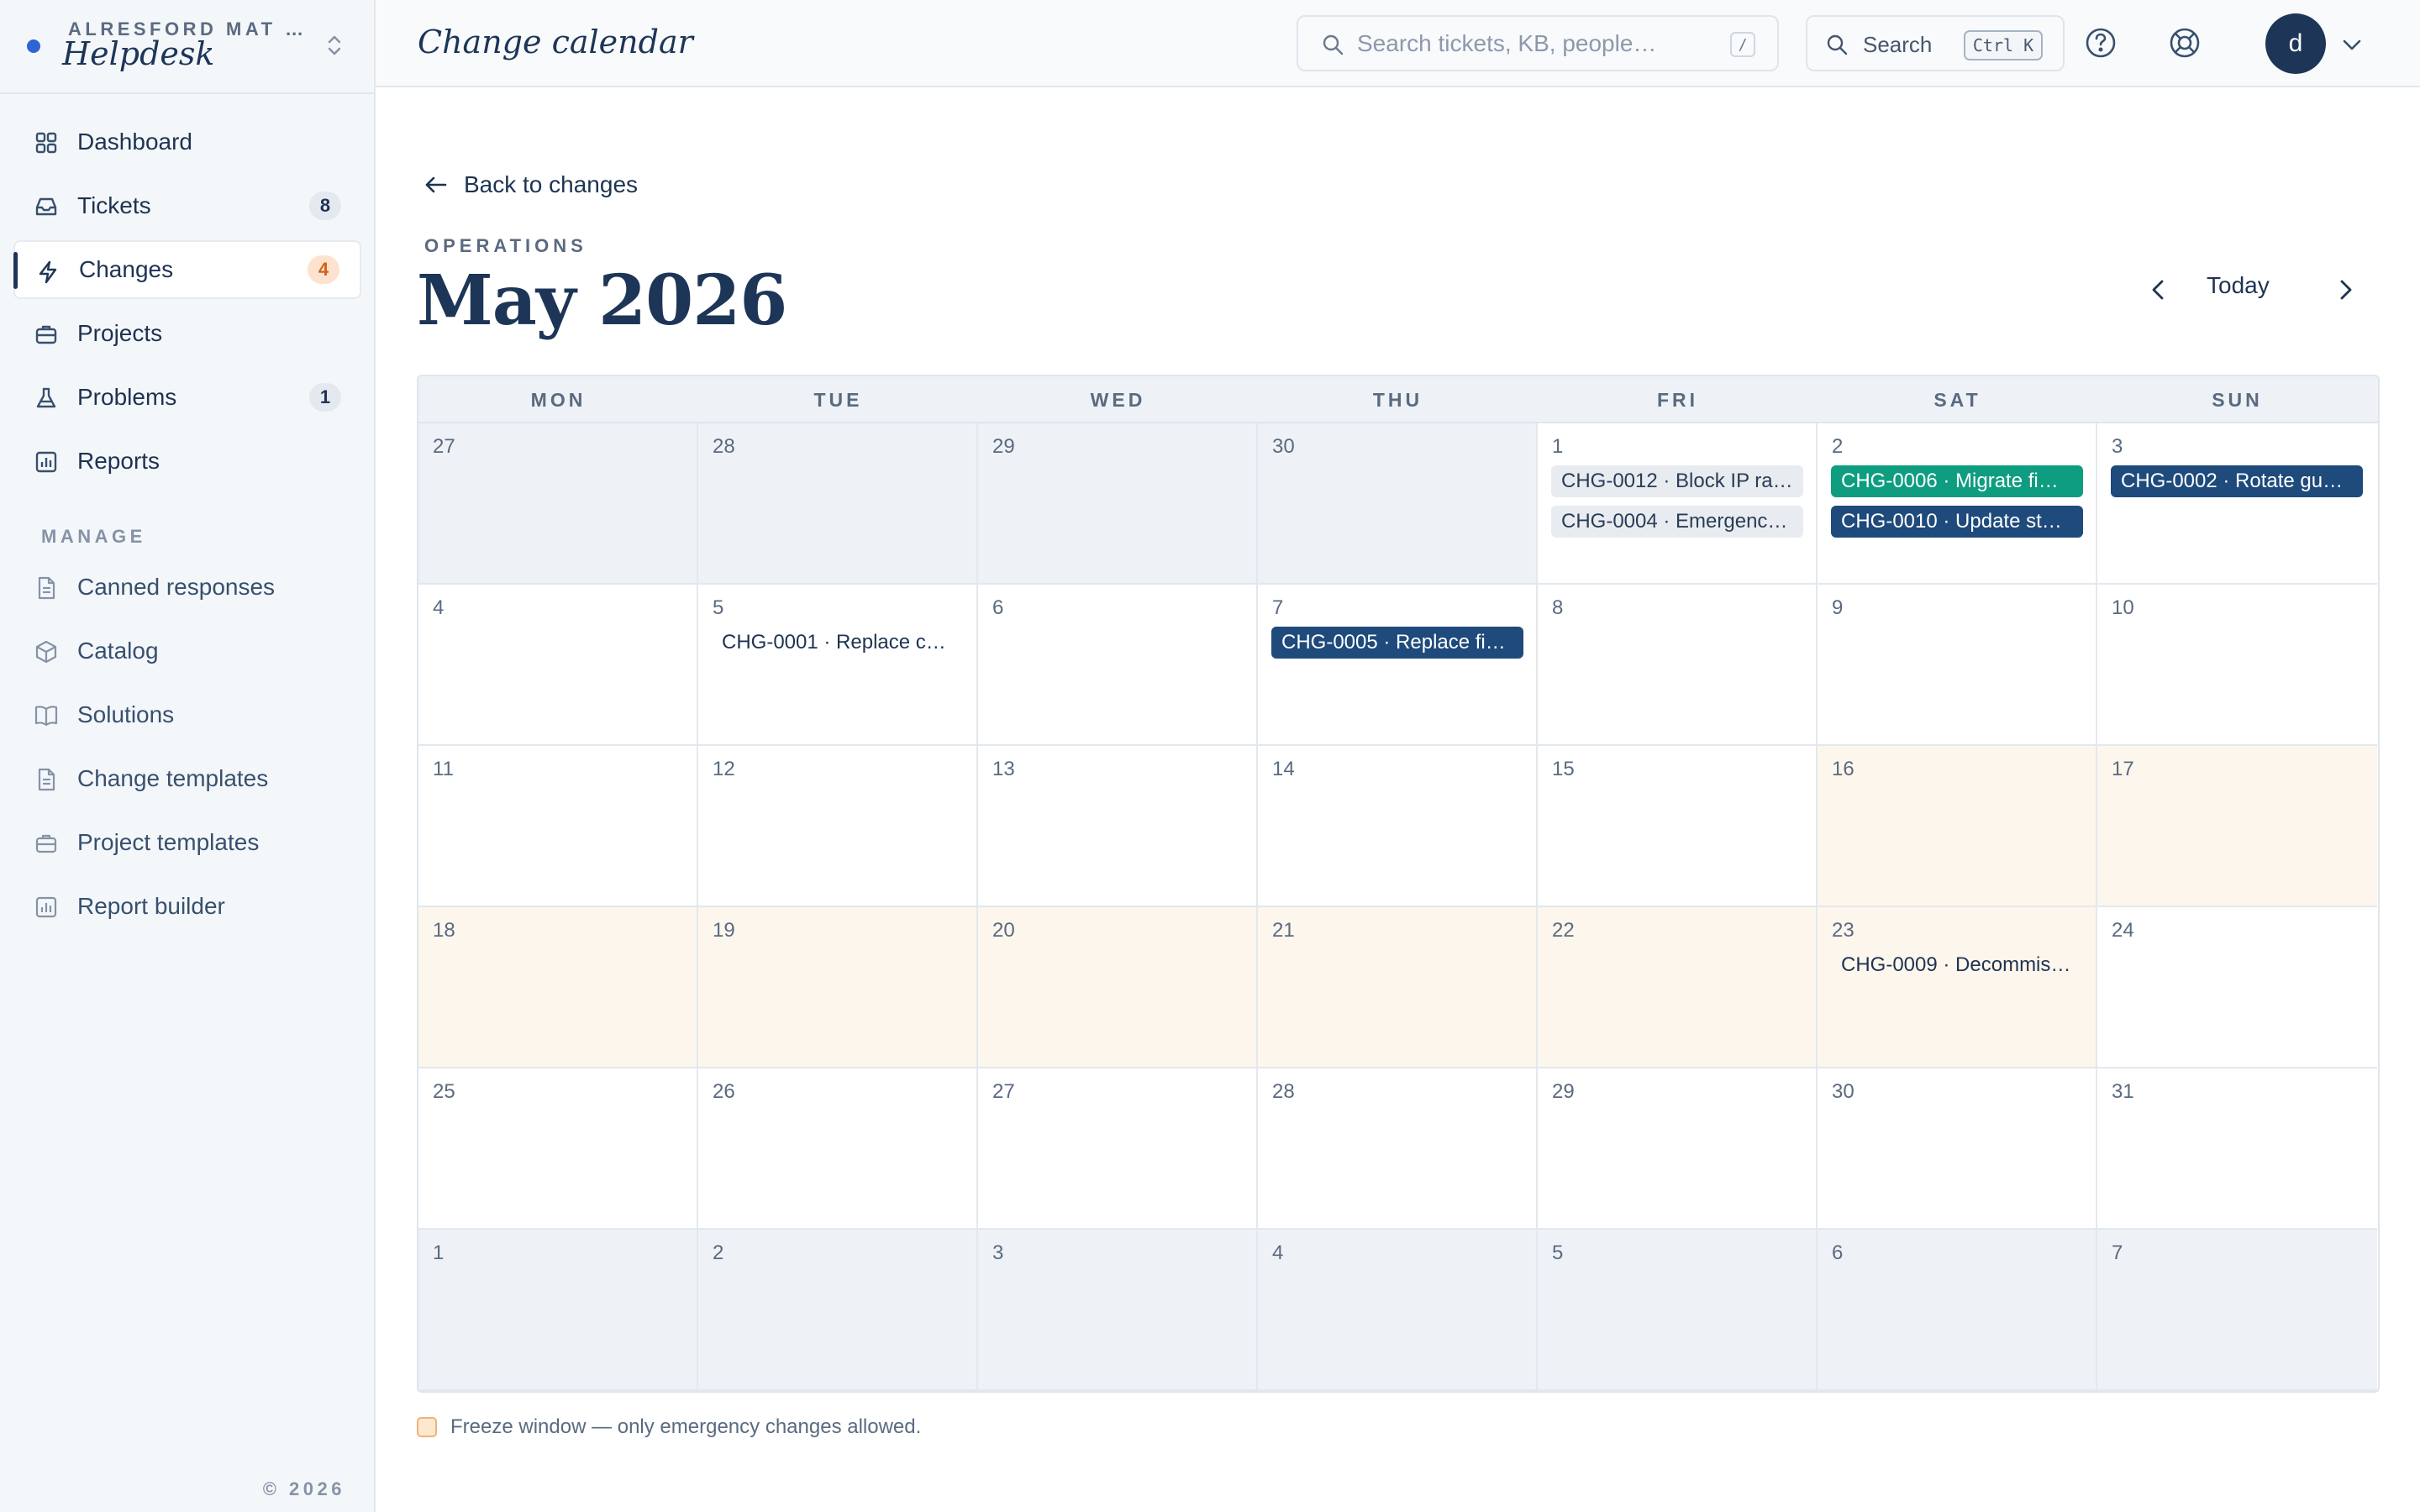 This screenshot has width=2420, height=1512. Describe the element at coordinates (187, 714) in the screenshot. I see `sidebar-item-solutions: Solutions` at that location.